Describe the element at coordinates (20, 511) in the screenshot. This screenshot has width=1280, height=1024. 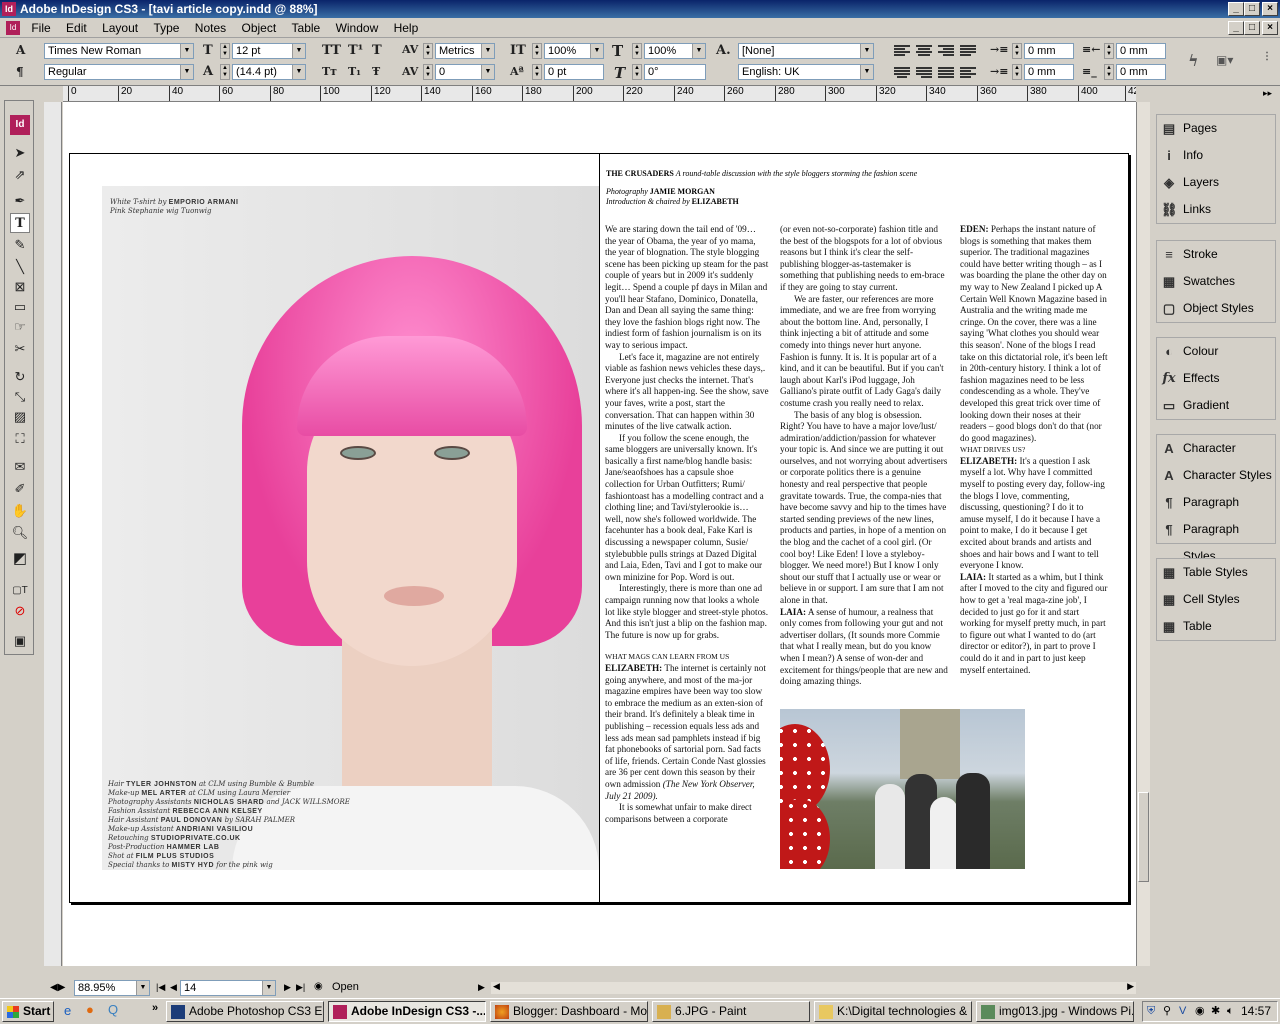
I see `hand-tool-icon: ✋` at that location.